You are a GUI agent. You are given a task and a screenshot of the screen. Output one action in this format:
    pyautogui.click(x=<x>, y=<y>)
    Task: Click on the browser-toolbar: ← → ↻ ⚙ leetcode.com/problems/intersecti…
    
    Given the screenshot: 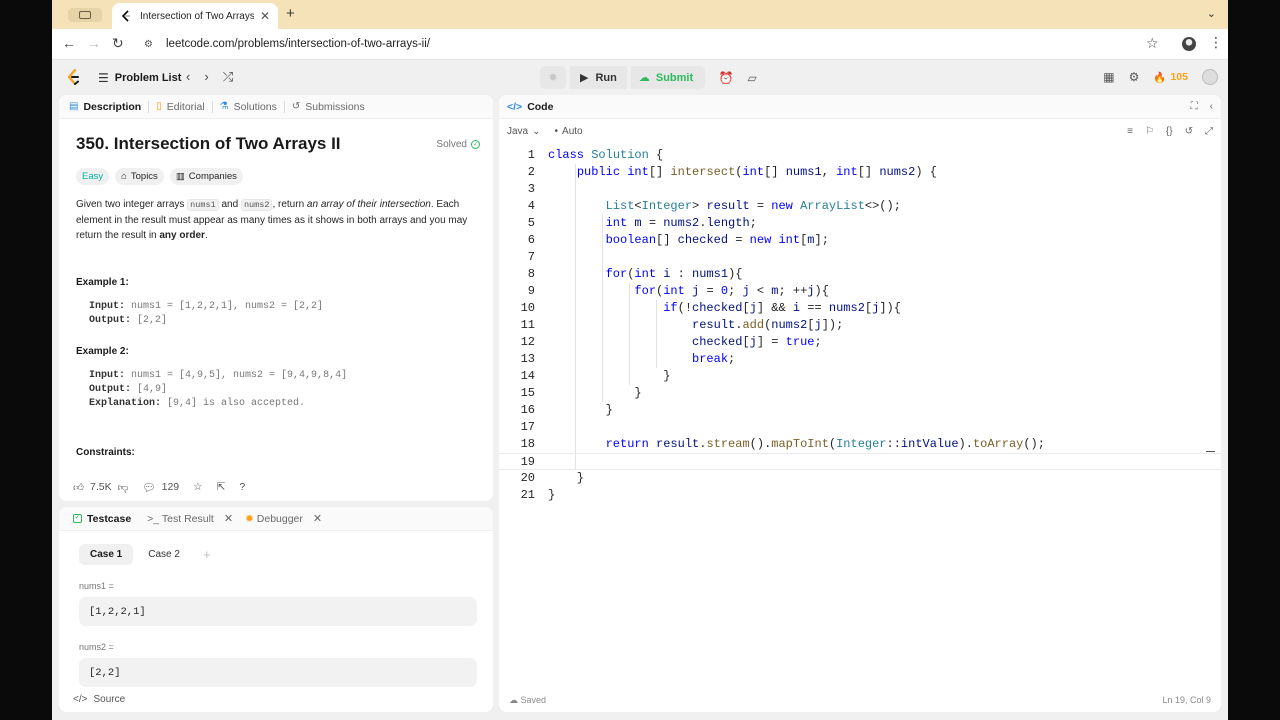 What is the action you would take?
    pyautogui.click(x=640, y=44)
    